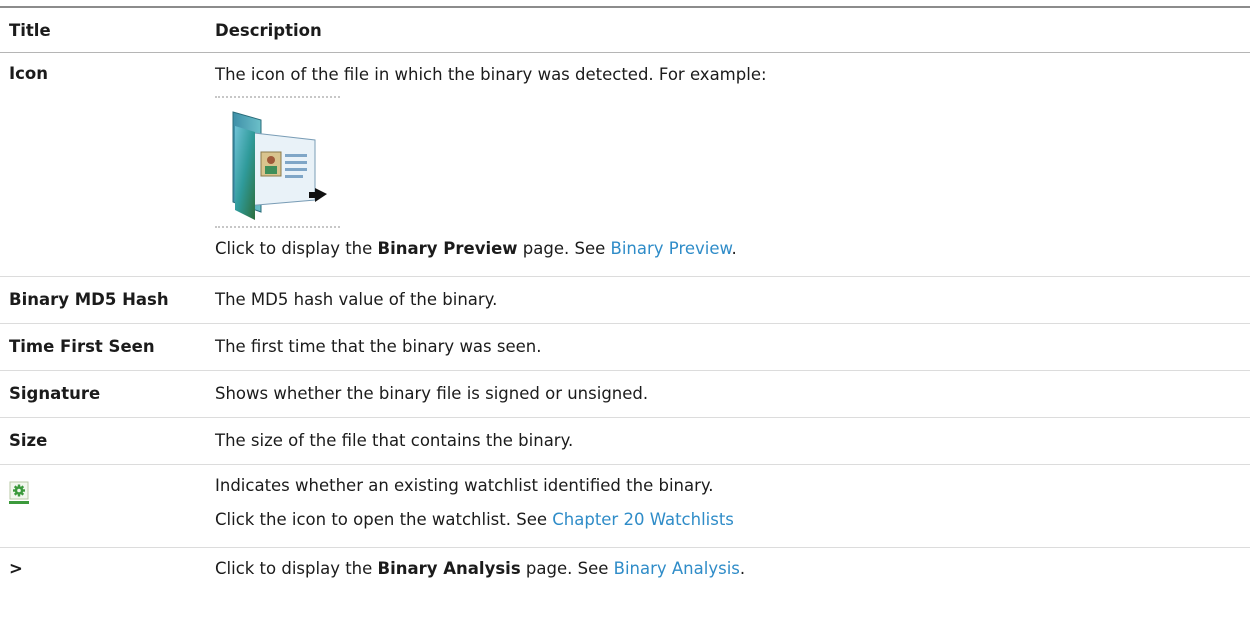  What do you see at coordinates (268, 30) in the screenshot?
I see `header-description: Description` at bounding box center [268, 30].